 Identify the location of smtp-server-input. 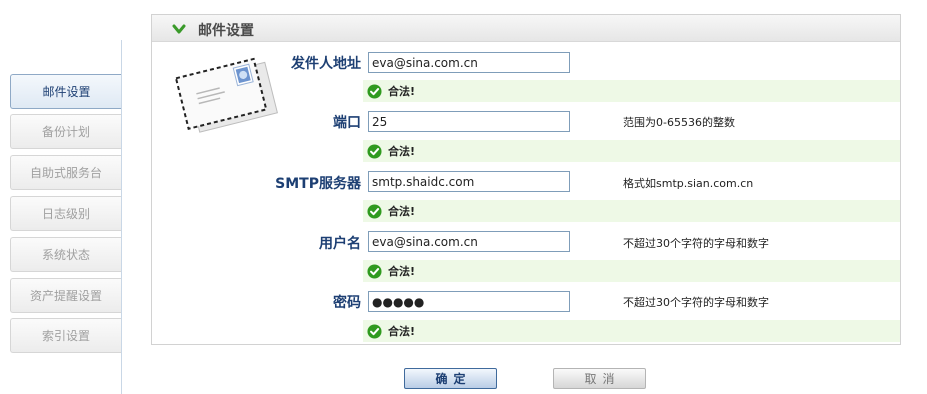
(469, 181).